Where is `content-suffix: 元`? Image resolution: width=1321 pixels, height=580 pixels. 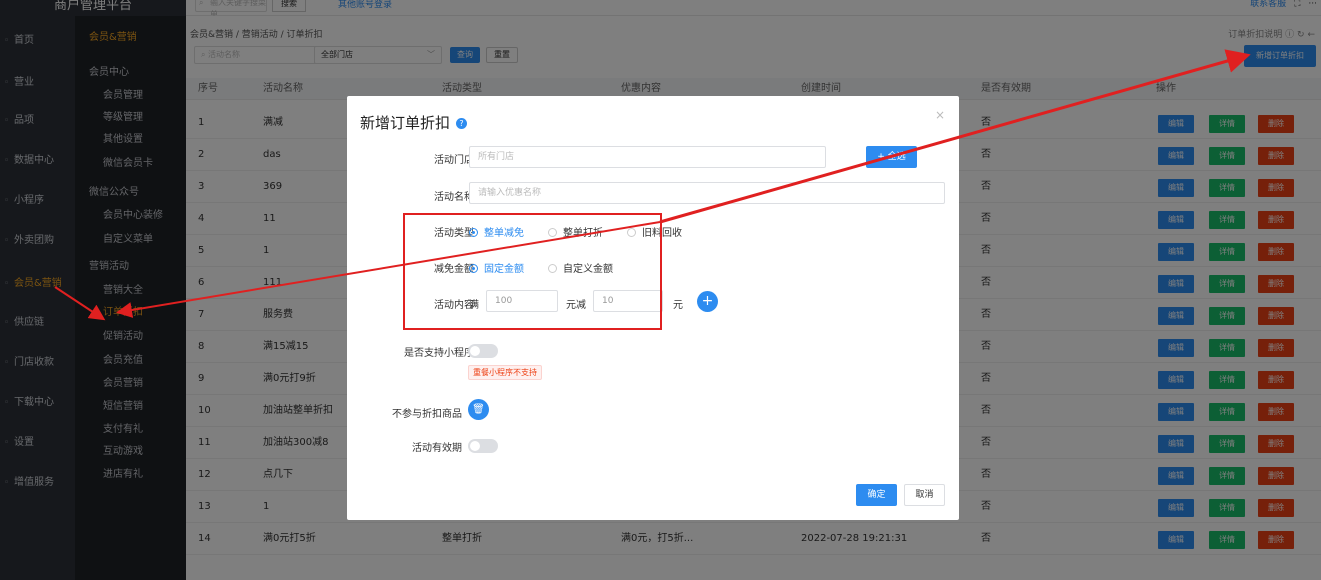
content-suffix: 元 is located at coordinates (678, 305).